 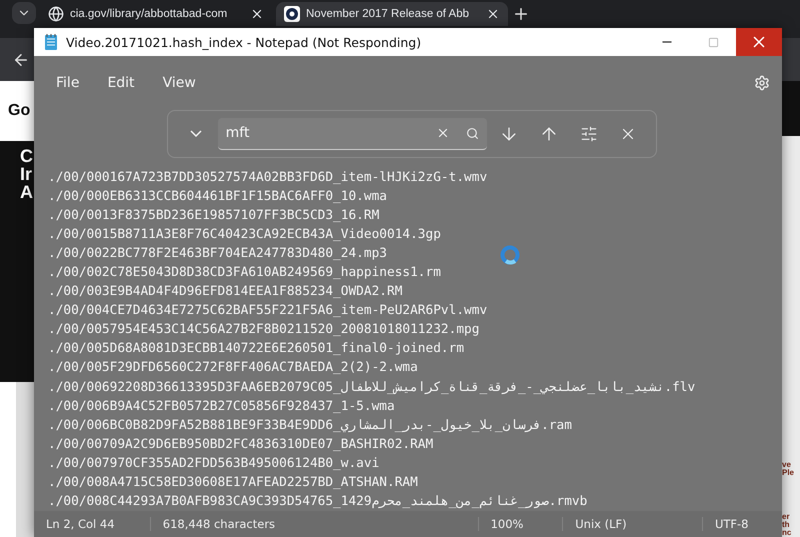 I want to click on page-heading: C Ir A, so click(x=27, y=174).